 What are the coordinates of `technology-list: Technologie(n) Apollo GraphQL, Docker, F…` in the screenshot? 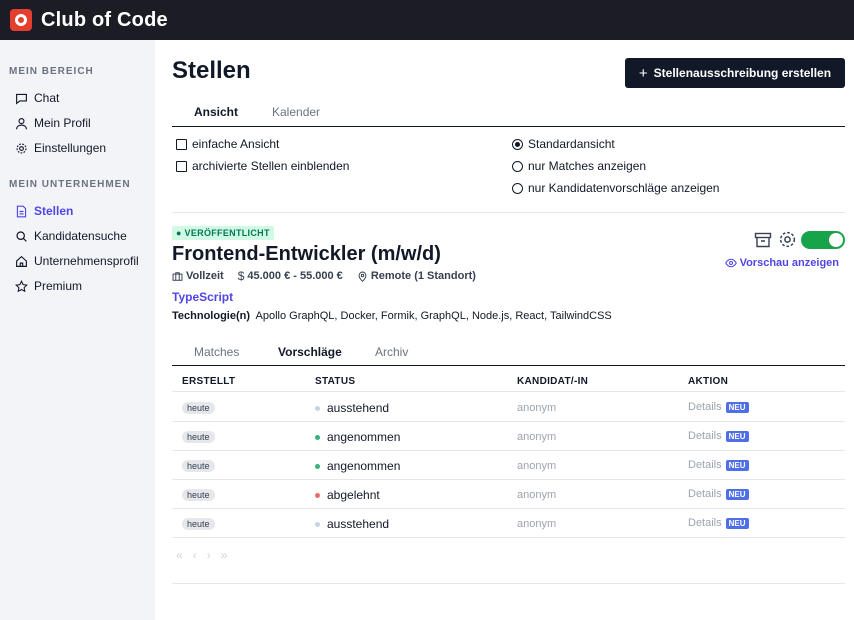 It's located at (392, 316).